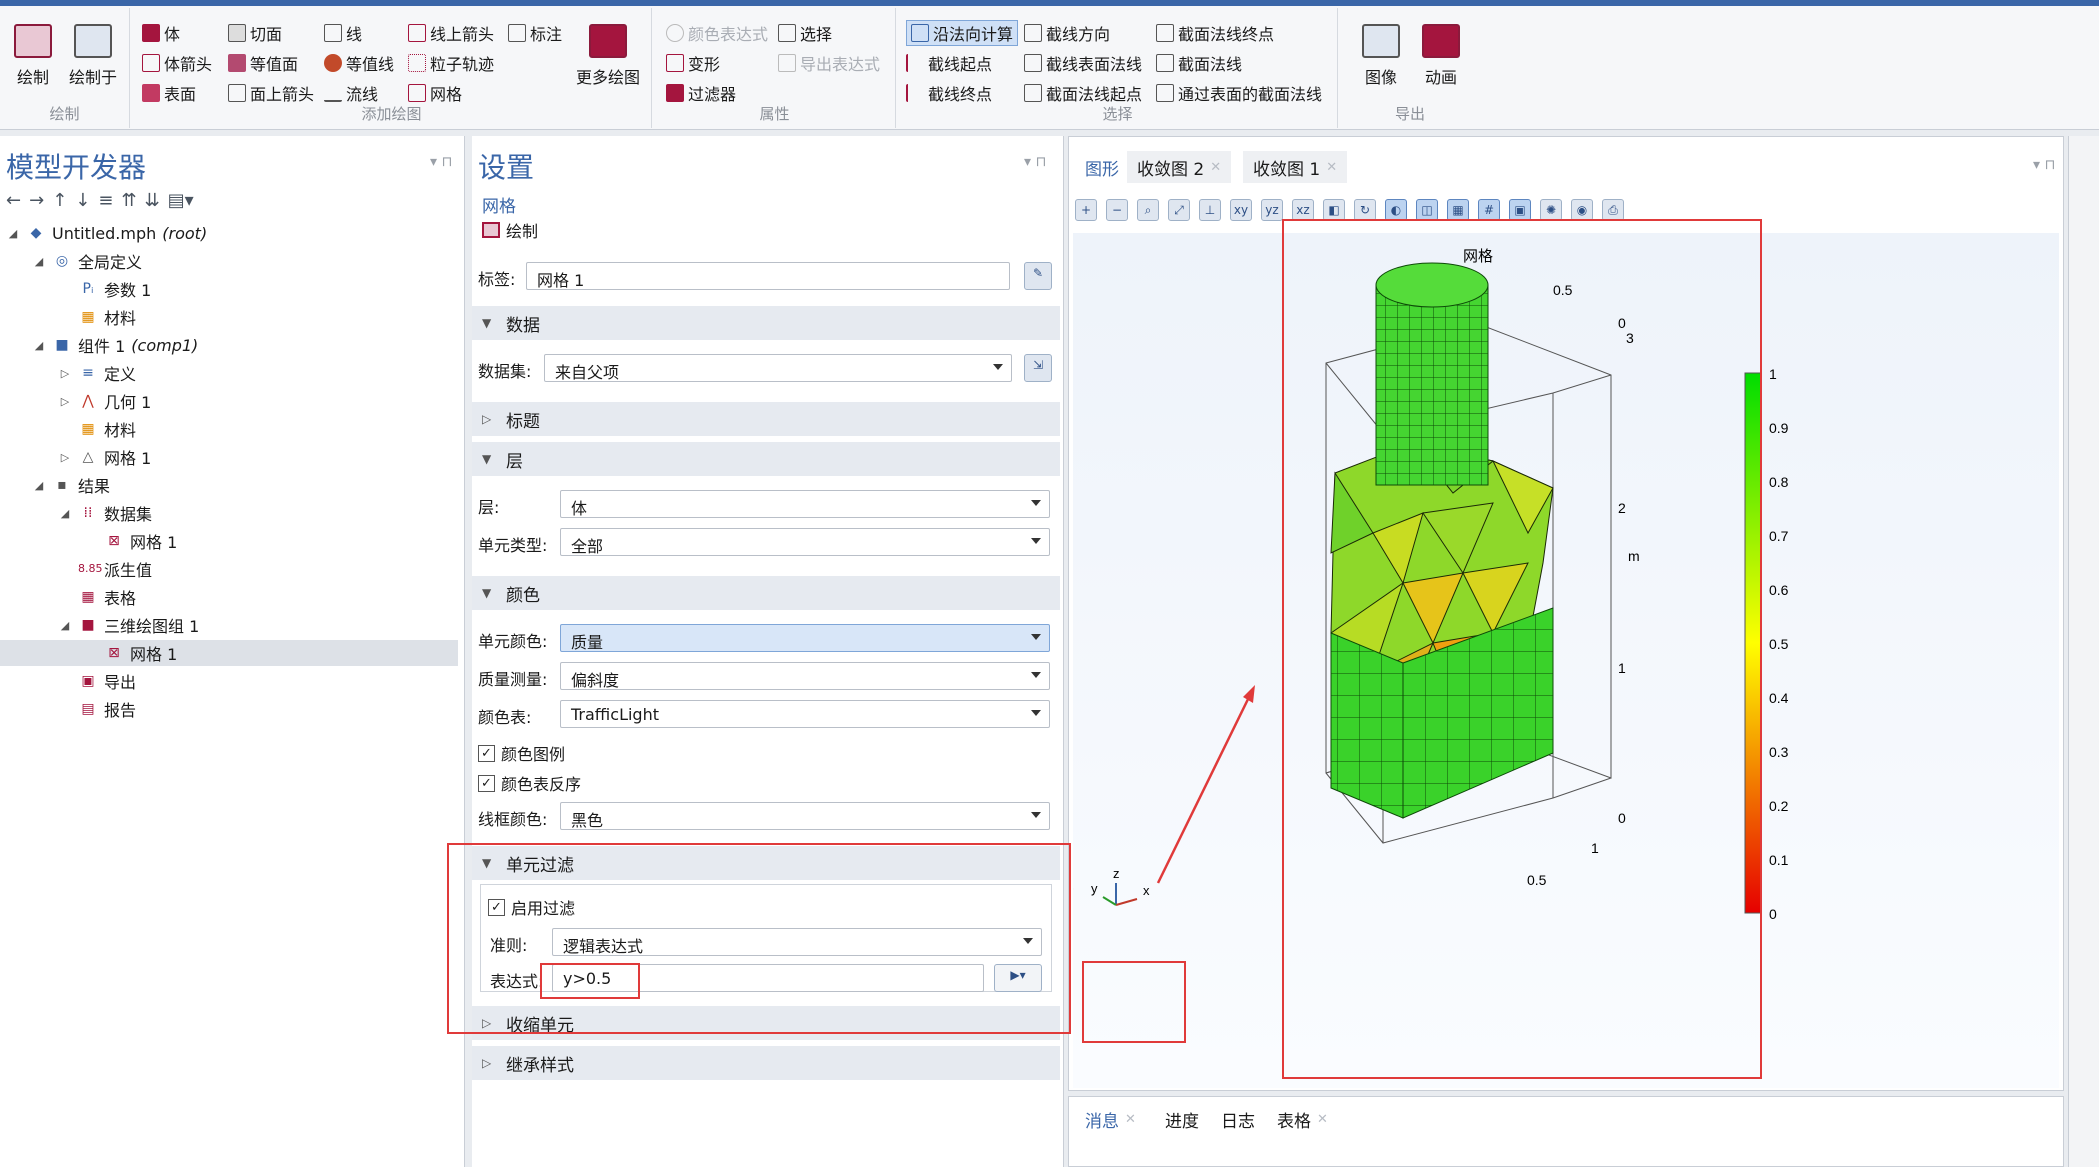 Image resolution: width=2099 pixels, height=1167 pixels. Describe the element at coordinates (1489, 210) in the screenshot. I see `grid-icon: #` at that location.